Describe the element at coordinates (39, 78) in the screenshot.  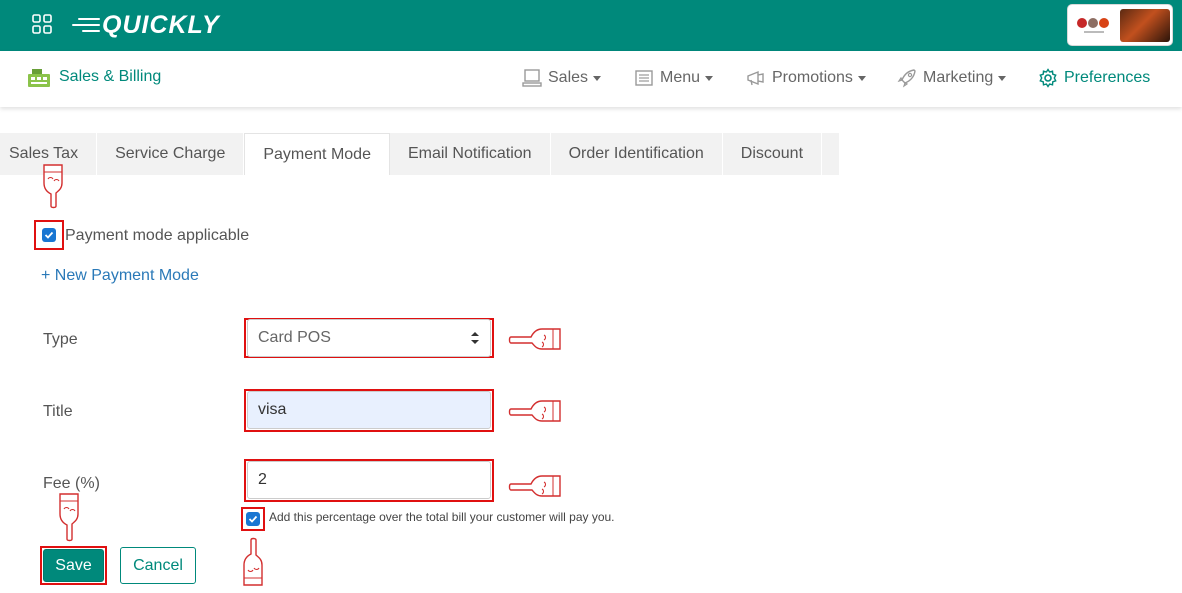
I see `cash-register-icon` at that location.